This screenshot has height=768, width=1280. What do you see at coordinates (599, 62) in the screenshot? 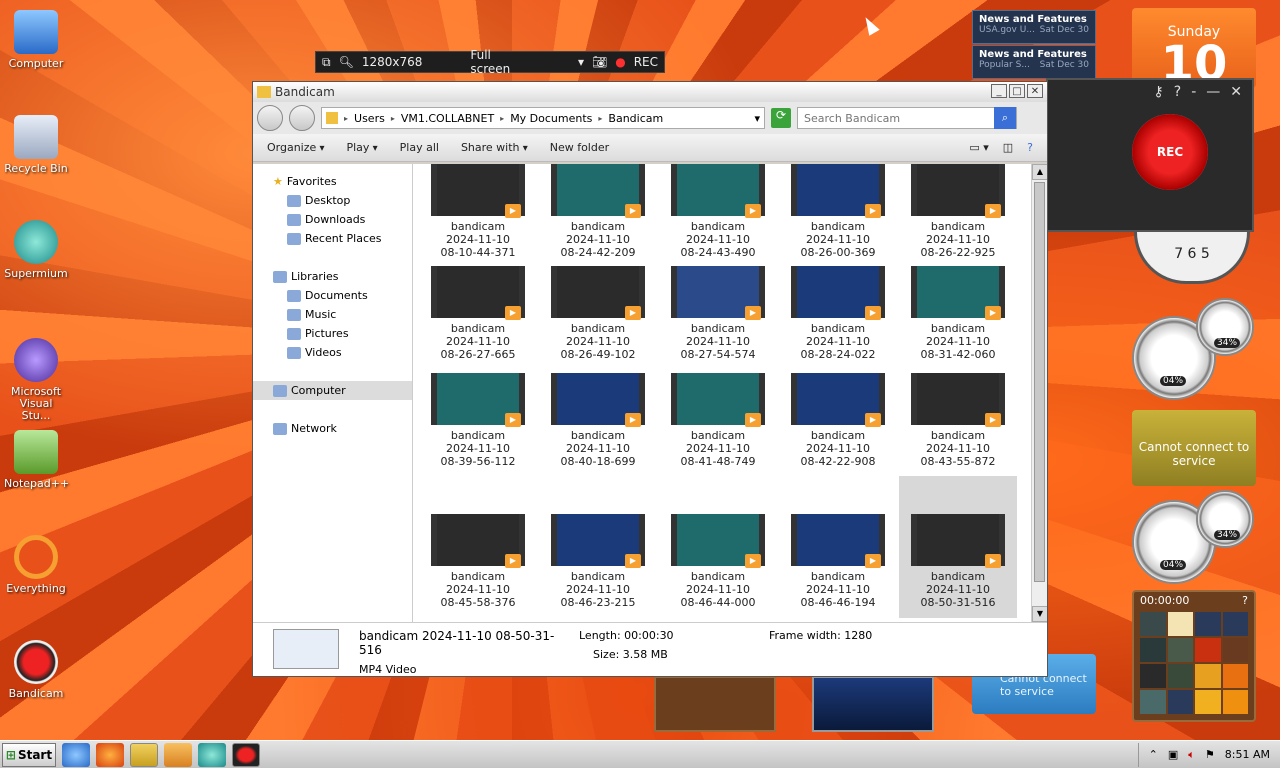
I see `camera-icon: 📷︎` at bounding box center [599, 62].